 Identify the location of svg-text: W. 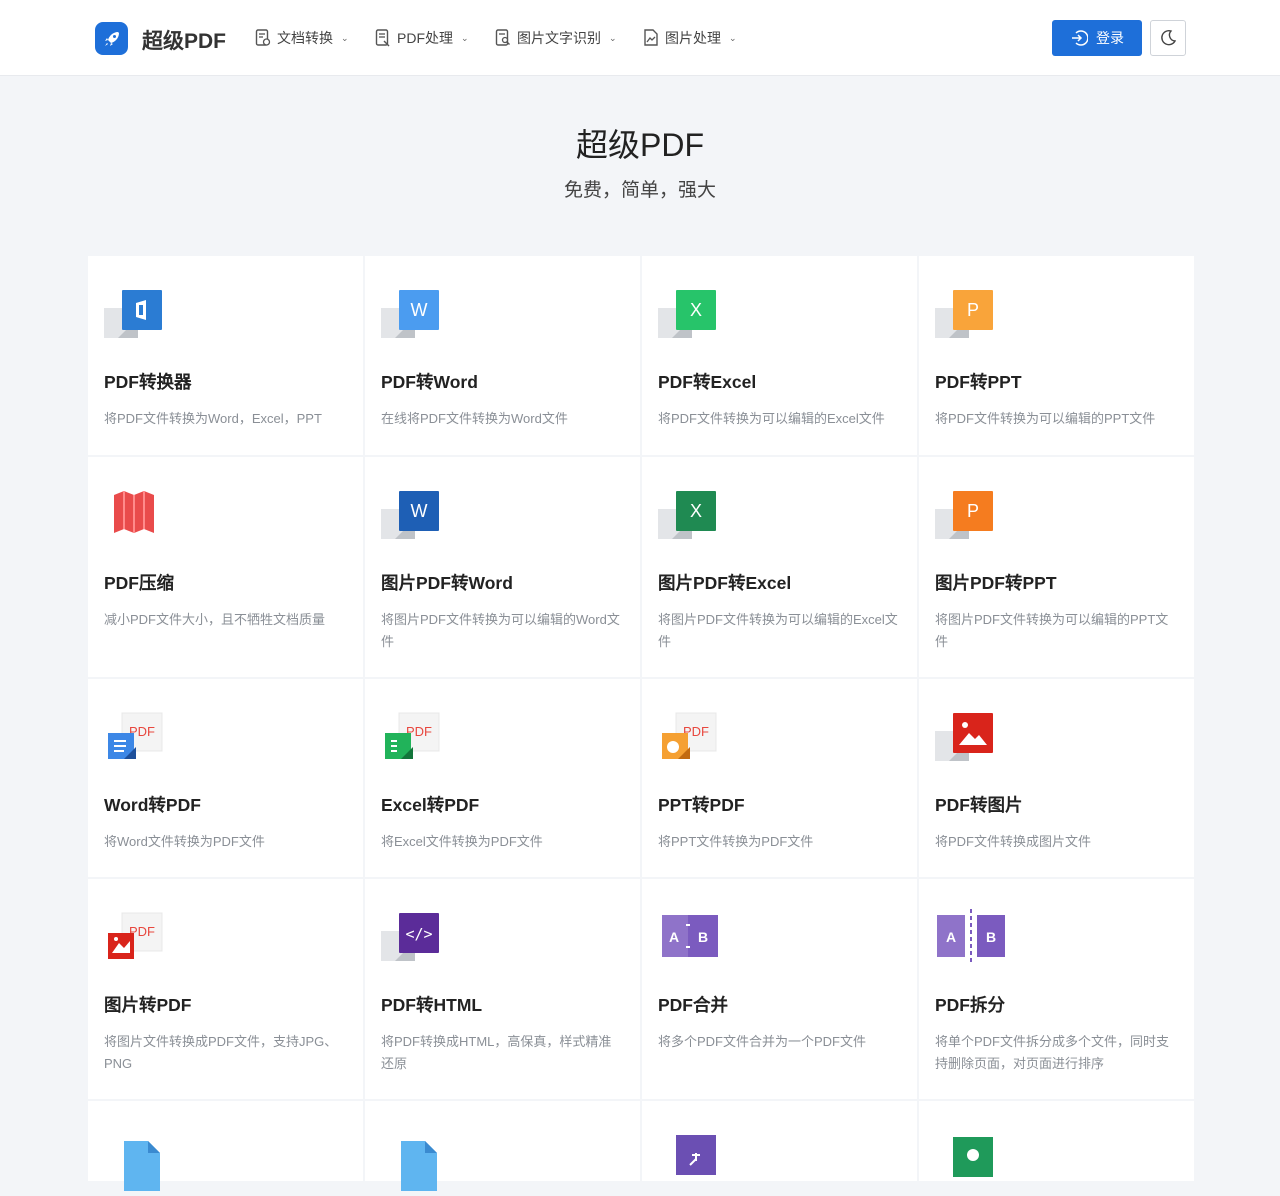
(419, 511).